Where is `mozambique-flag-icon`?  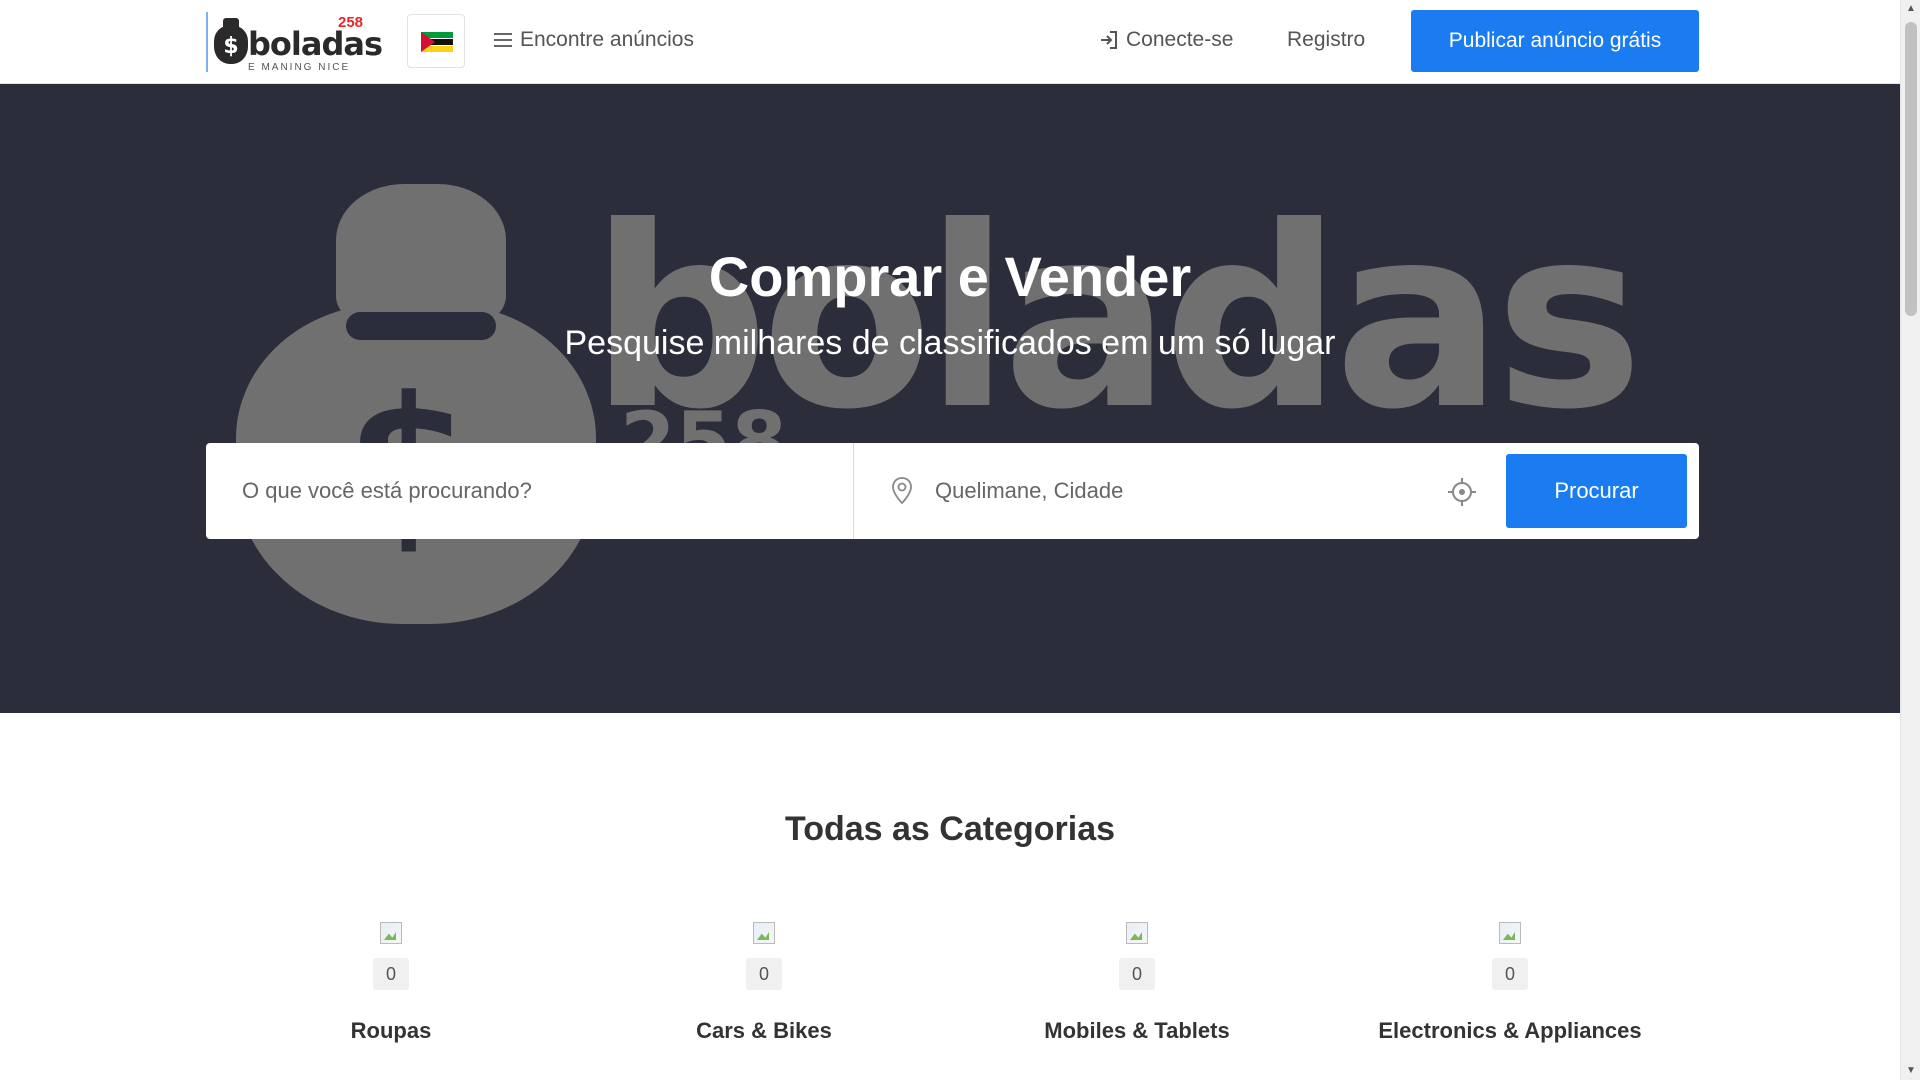
mozambique-flag-icon is located at coordinates (437, 42).